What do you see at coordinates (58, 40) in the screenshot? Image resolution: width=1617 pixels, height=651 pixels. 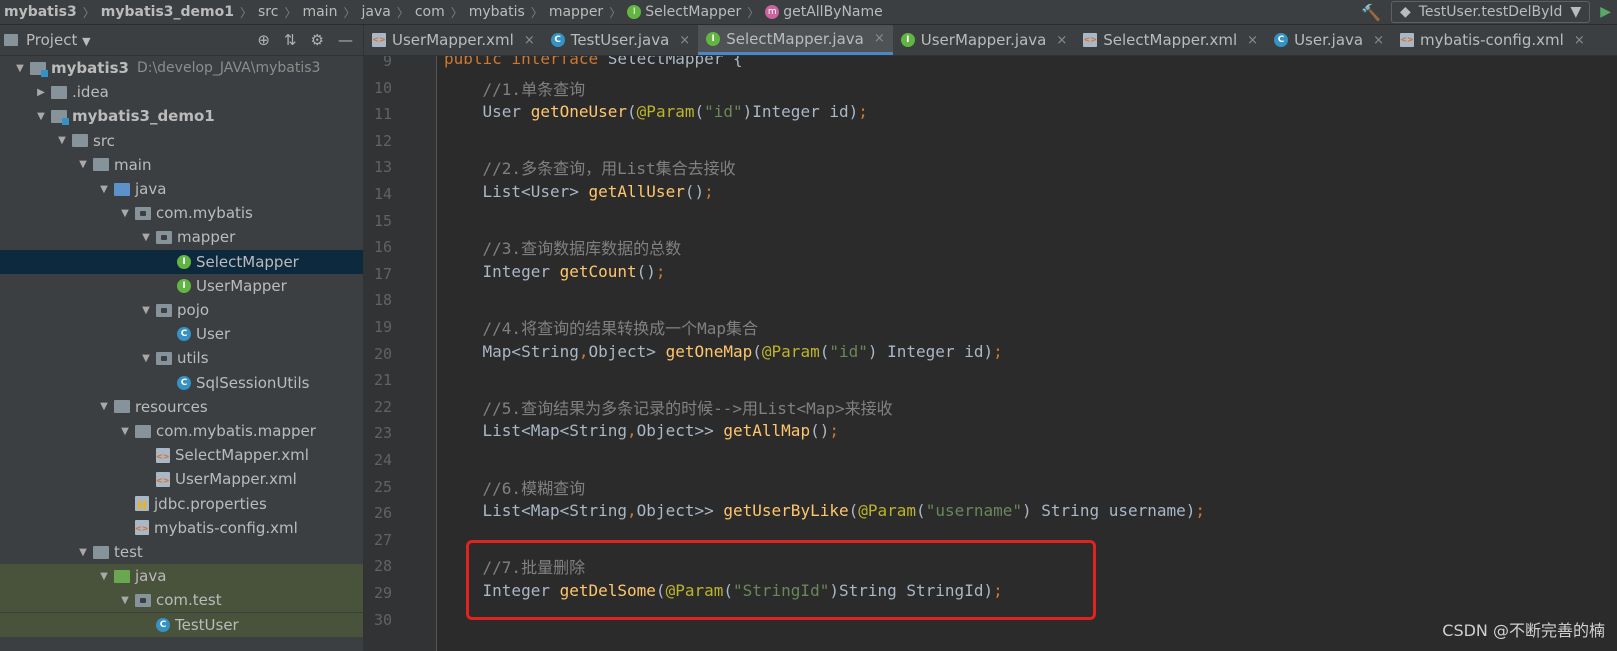 I see `project-view-dropdown: Project ▼` at bounding box center [58, 40].